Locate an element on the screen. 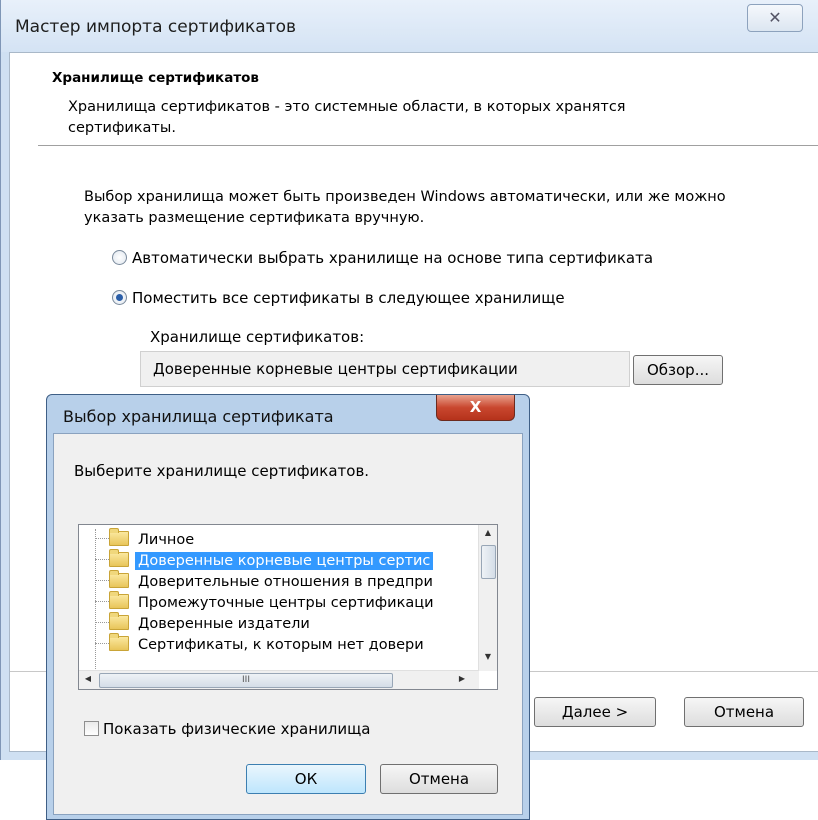 Image resolution: width=818 pixels, height=820 pixels. next-button: Далее > is located at coordinates (595, 712).